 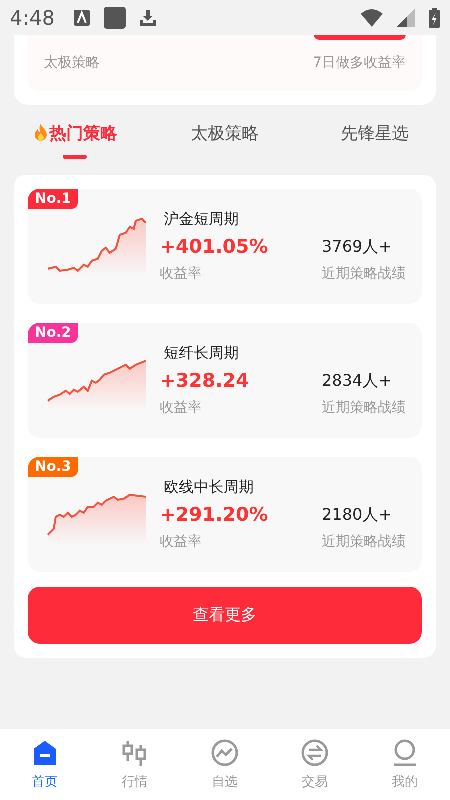 I want to click on strategy-name: 欧线中长周期, so click(x=209, y=487).